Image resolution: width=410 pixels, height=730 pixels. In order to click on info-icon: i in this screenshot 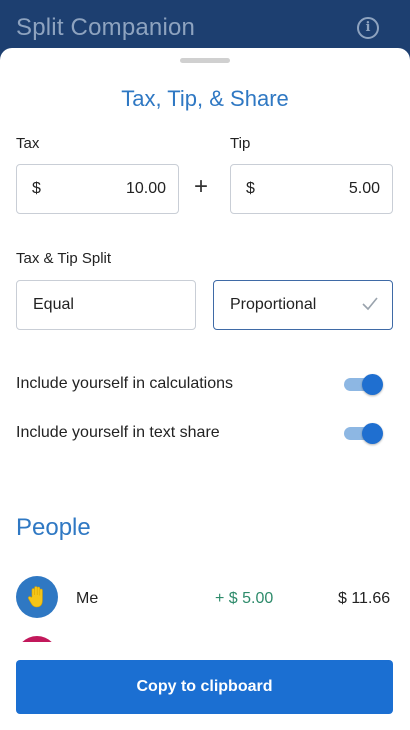, I will do `click(368, 28)`.